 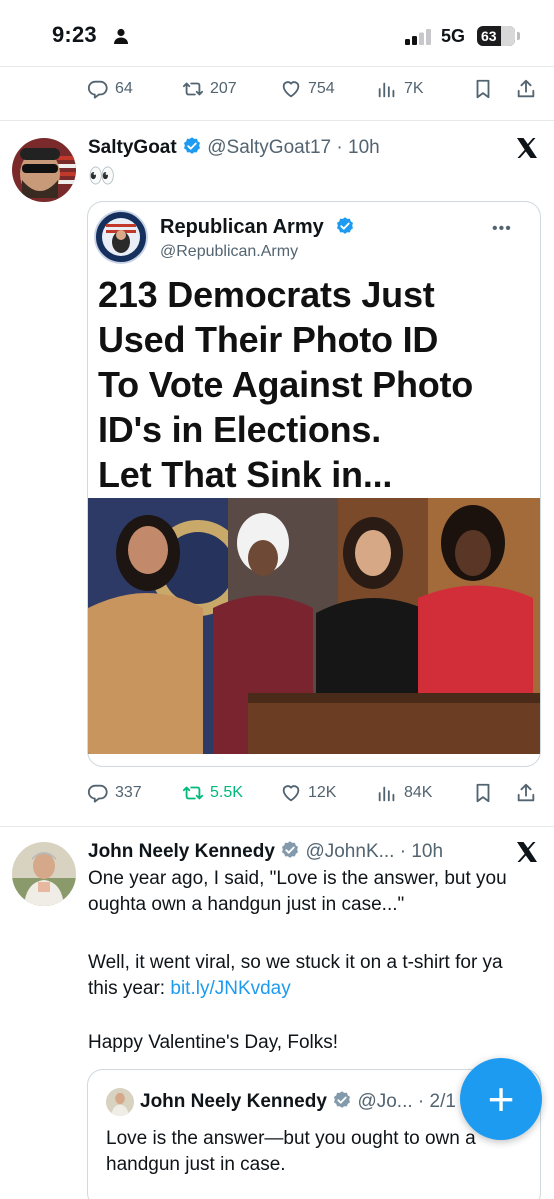 I want to click on quote-author-handle: @Jo... · 2/1, so click(x=406, y=1101).